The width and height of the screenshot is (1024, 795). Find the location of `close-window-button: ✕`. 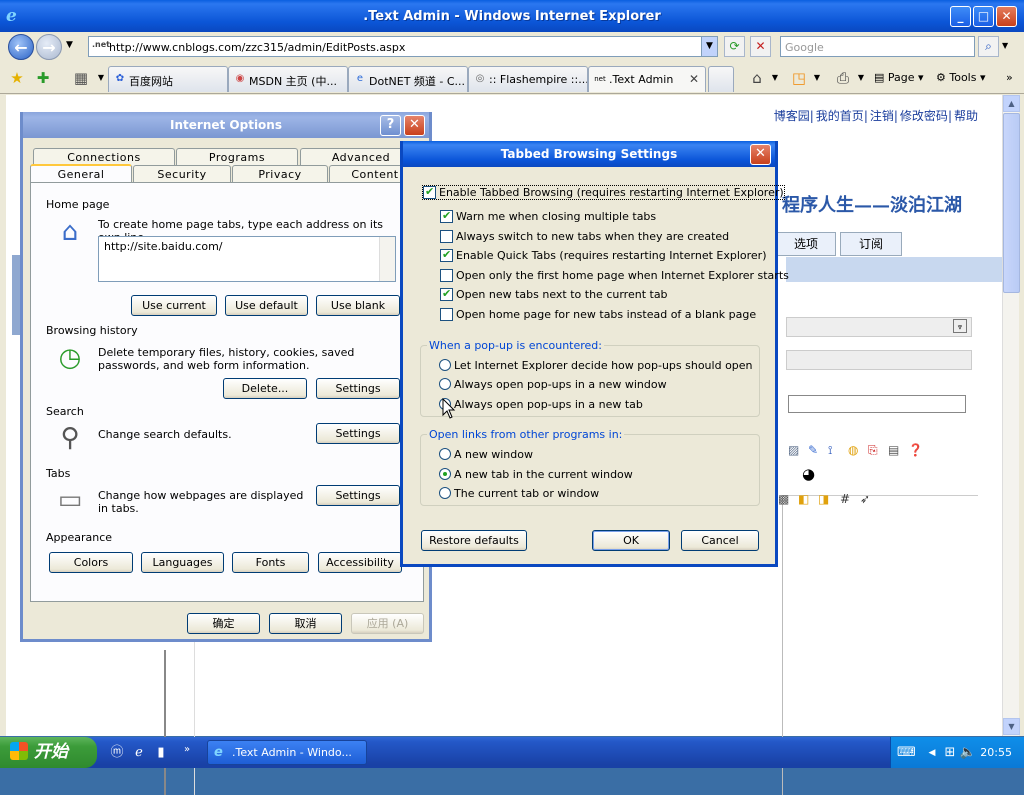

close-window-button: ✕ is located at coordinates (1006, 16).